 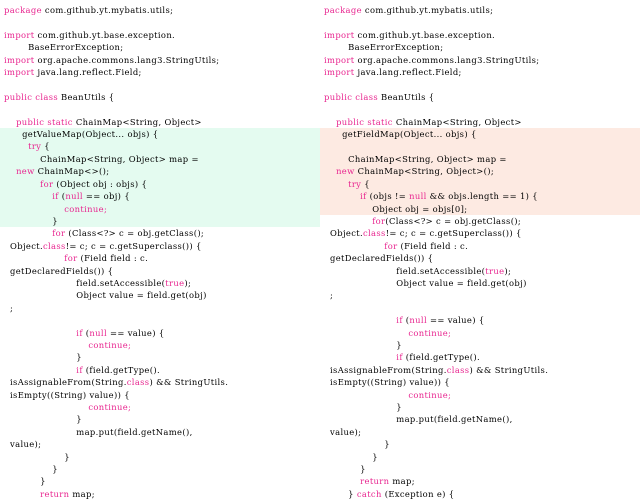 I want to click on code-token-plain: com.github.yt.mybatis.utils;, so click(x=107, y=10).